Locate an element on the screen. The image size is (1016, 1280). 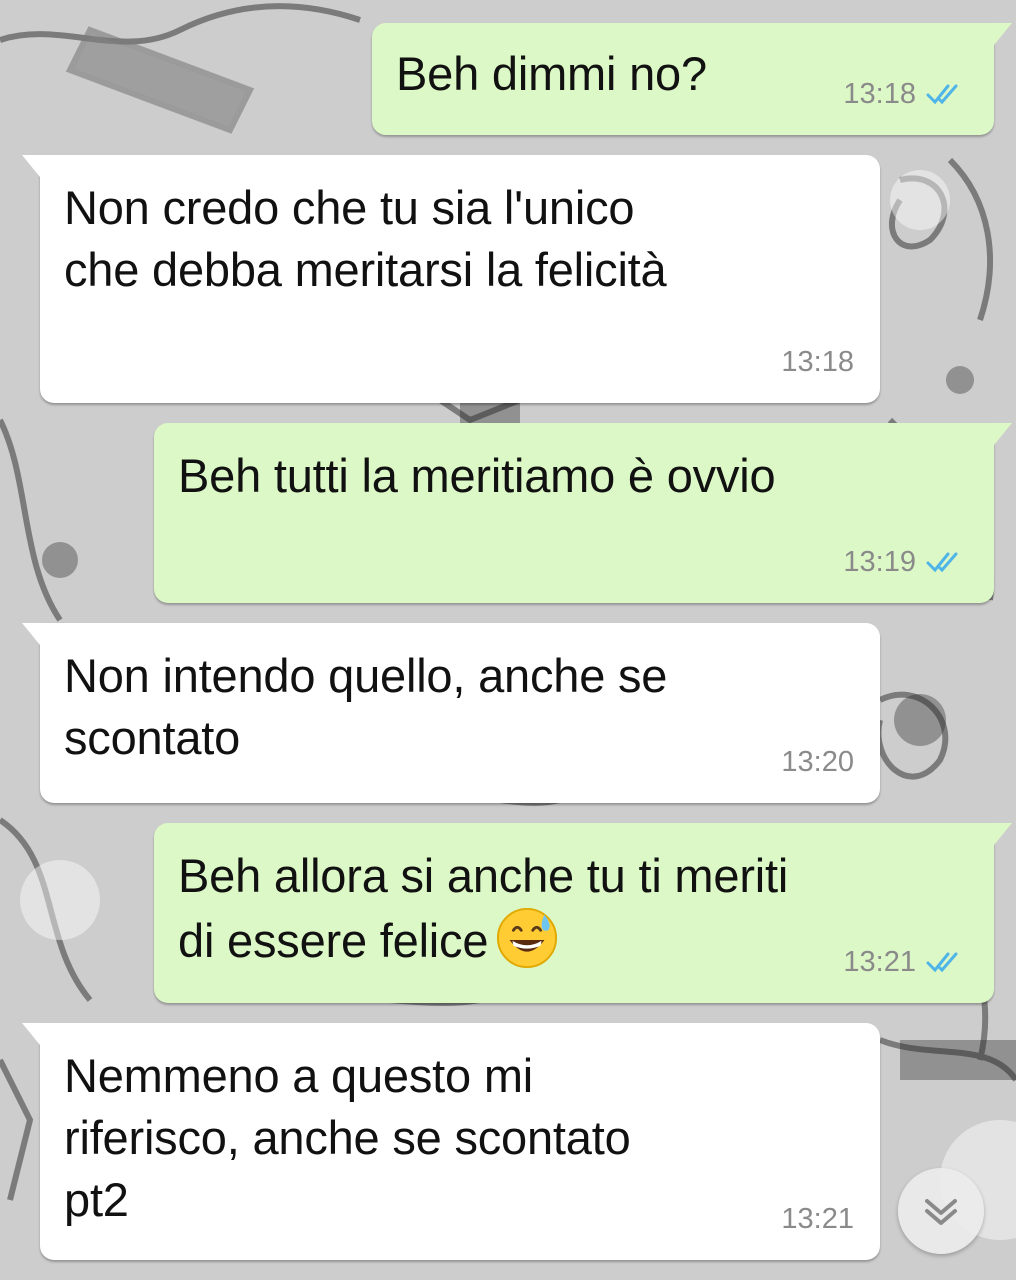
message-bubble-outgoing: Beh dimmi no? 13:18 is located at coordinates (692, 79).